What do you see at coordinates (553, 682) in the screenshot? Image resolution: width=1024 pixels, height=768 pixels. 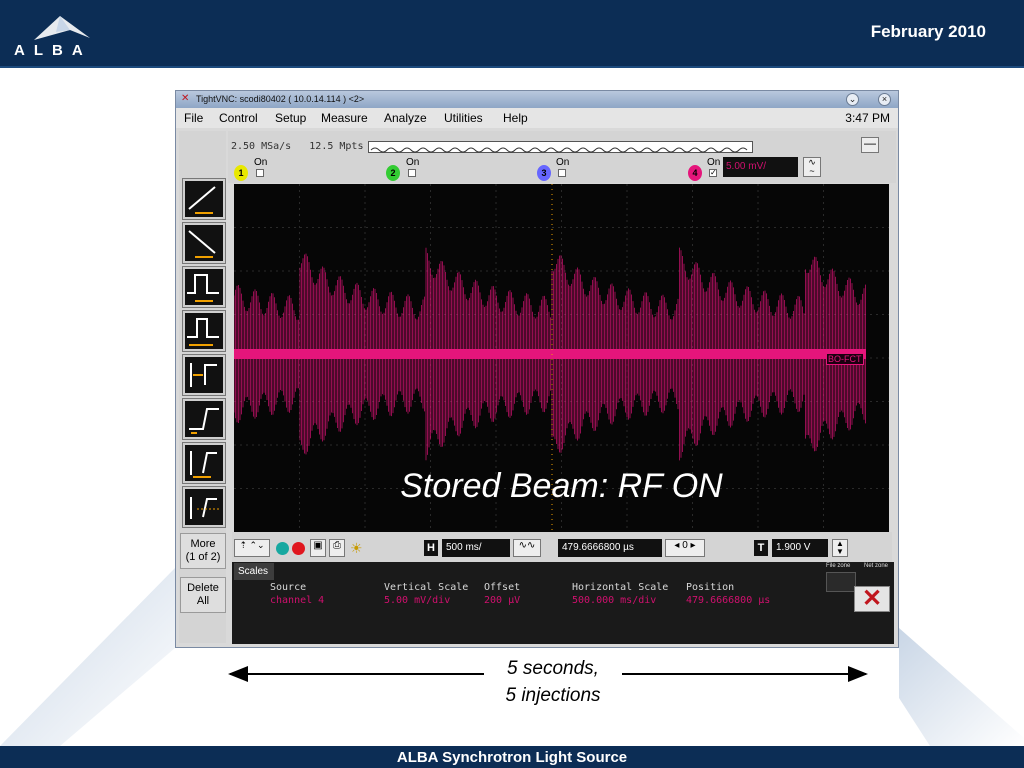 I see `time-span-annotation: 5 seconds, 5 injections` at bounding box center [553, 682].